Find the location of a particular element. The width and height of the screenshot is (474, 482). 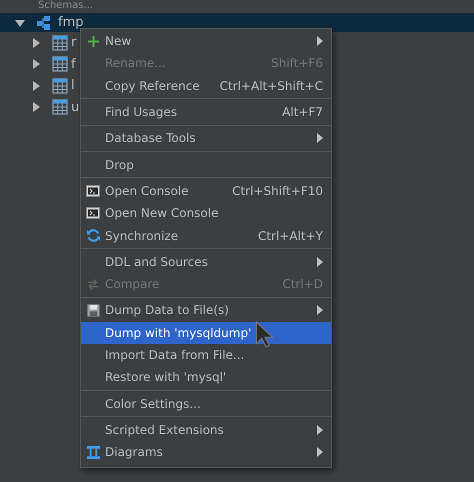

tree-label: f is located at coordinates (73, 64).